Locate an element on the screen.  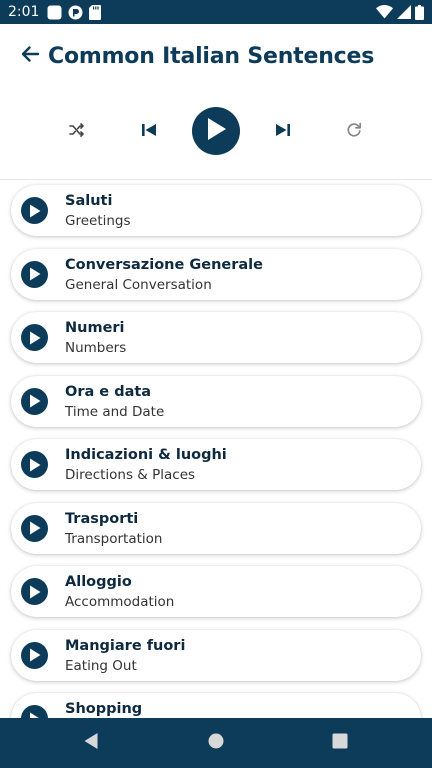
arrow-back-icon is located at coordinates (30, 56).